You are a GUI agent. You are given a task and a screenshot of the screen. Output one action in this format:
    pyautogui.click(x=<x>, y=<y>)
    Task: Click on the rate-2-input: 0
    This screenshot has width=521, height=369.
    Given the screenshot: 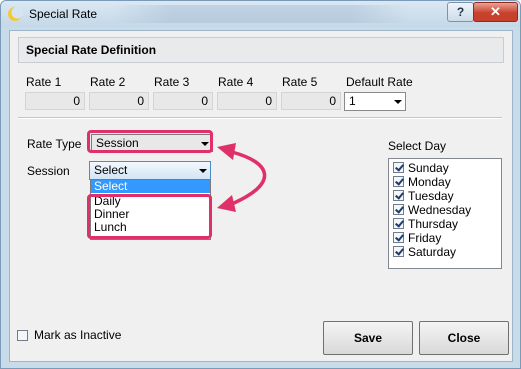 What is the action you would take?
    pyautogui.click(x=119, y=101)
    